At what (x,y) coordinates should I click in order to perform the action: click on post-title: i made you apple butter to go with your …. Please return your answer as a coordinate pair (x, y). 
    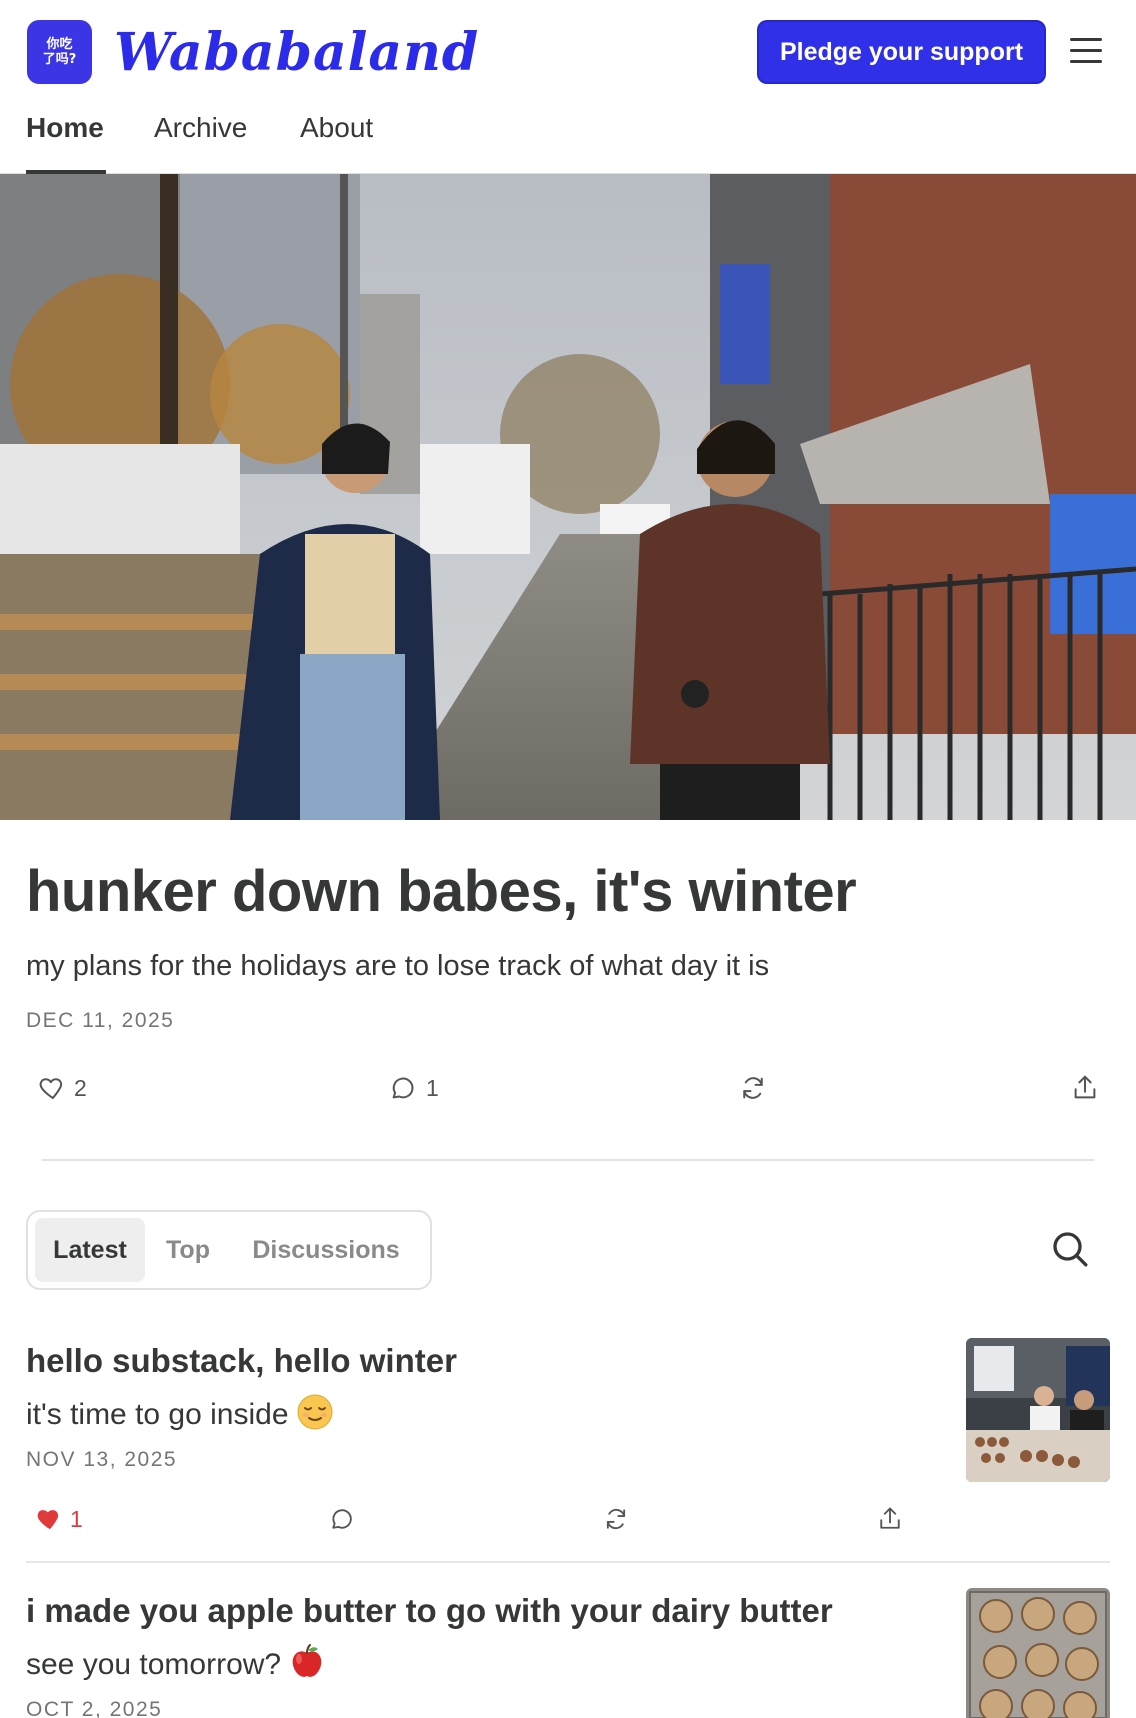
    Looking at the image, I should click on (429, 1611).